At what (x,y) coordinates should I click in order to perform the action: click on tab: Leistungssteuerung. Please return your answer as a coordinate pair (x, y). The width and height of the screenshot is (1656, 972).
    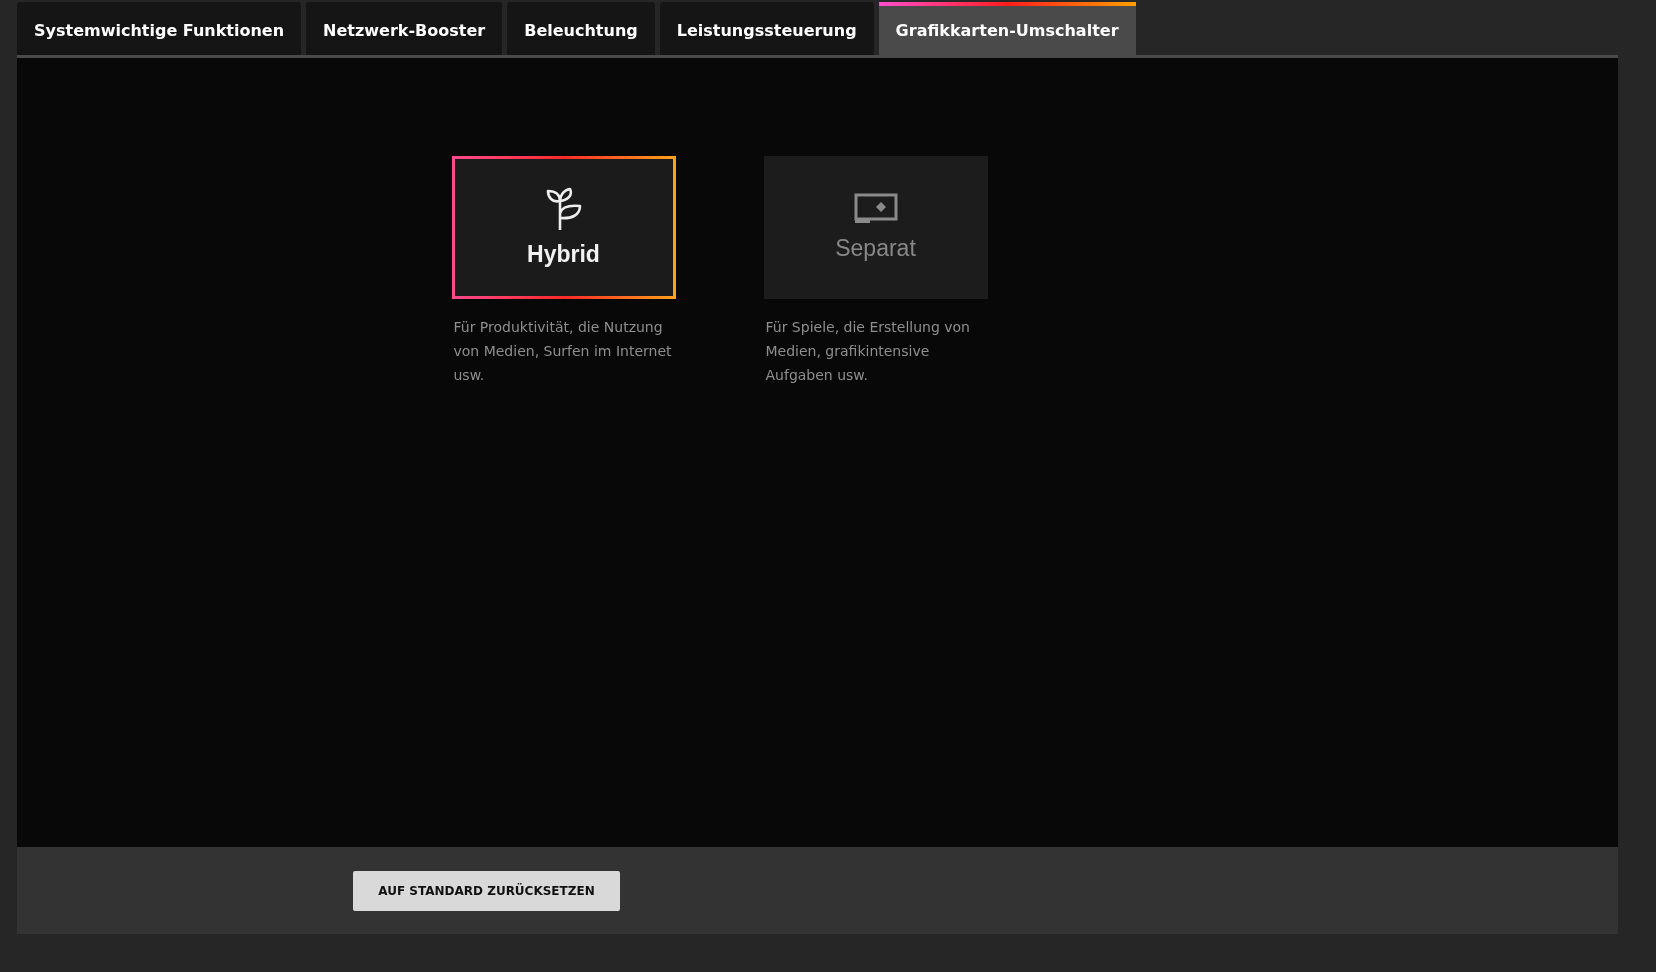
    Looking at the image, I should click on (766, 28).